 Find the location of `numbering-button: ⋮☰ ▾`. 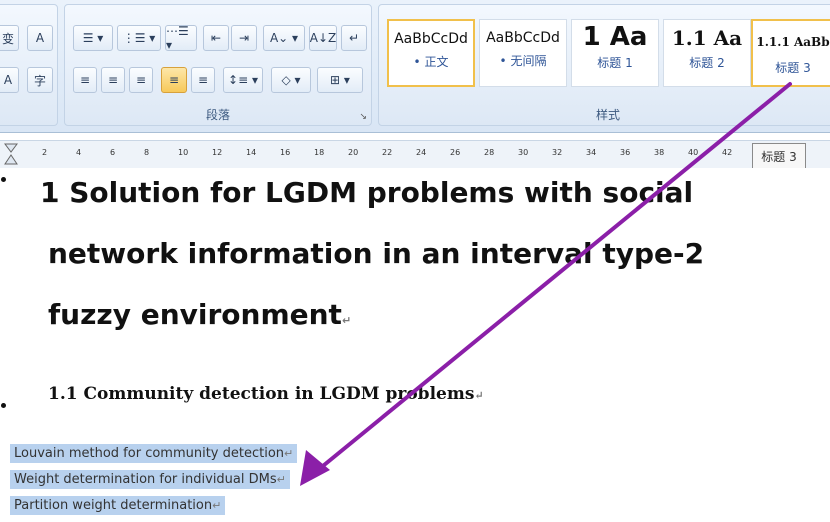

numbering-button: ⋮☰ ▾ is located at coordinates (139, 38).